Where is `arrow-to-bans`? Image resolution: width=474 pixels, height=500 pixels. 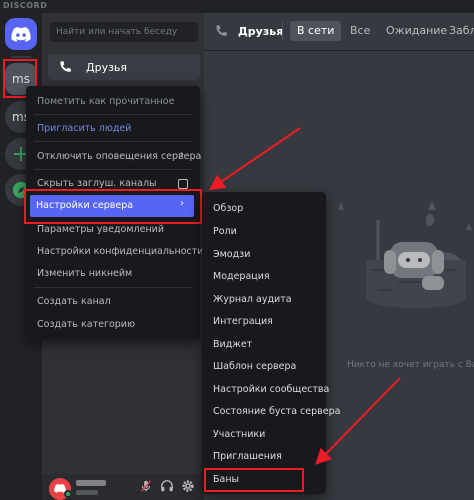 arrow-to-bans is located at coordinates (358, 421).